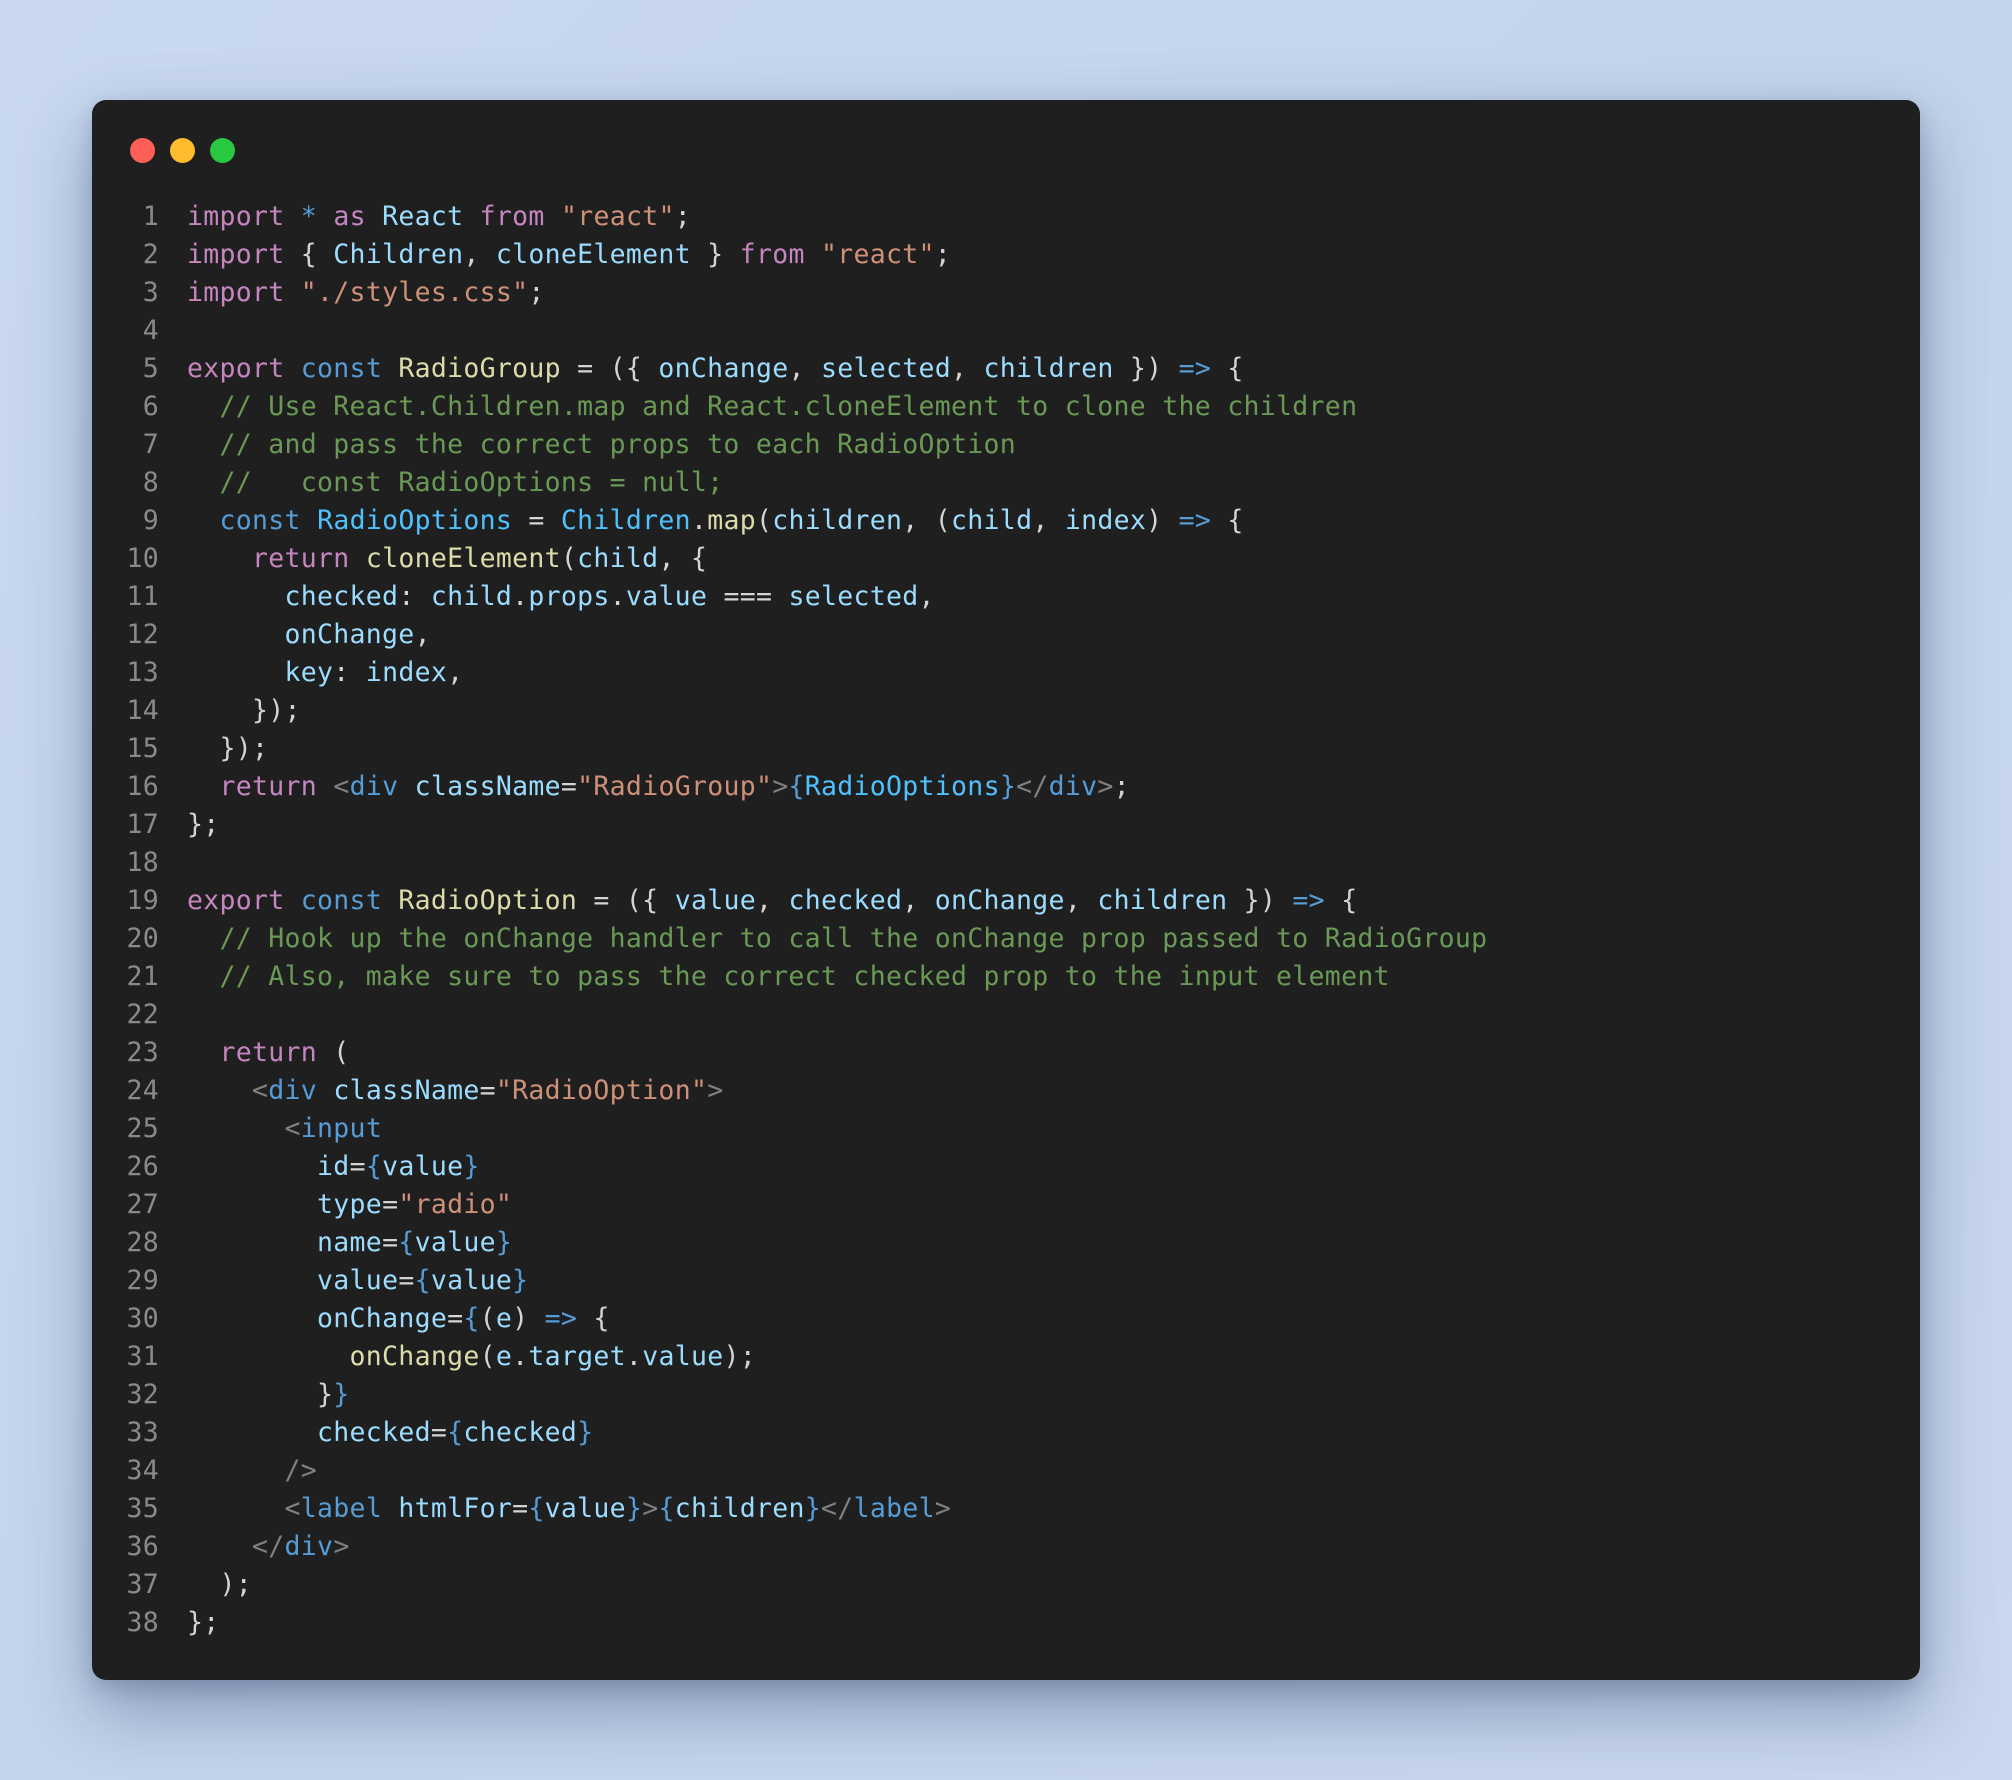 This screenshot has height=1780, width=2012. I want to click on code-line: 24 <div className="RadioOption">, so click(1006, 1091).